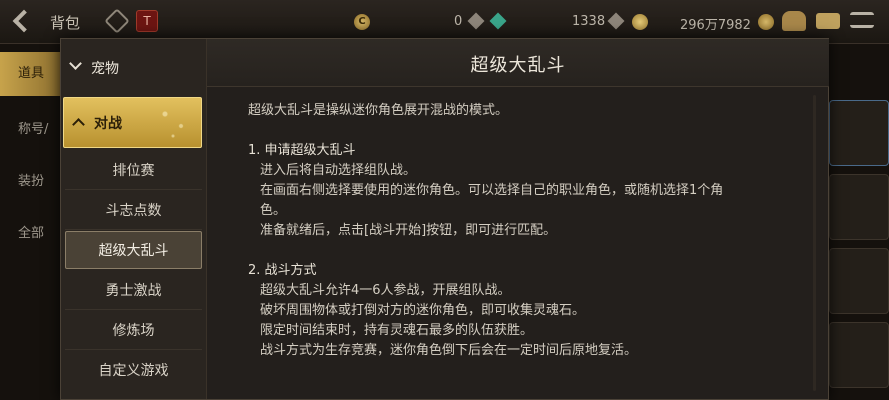  I want to click on category-pets: 宠物, so click(134, 67).